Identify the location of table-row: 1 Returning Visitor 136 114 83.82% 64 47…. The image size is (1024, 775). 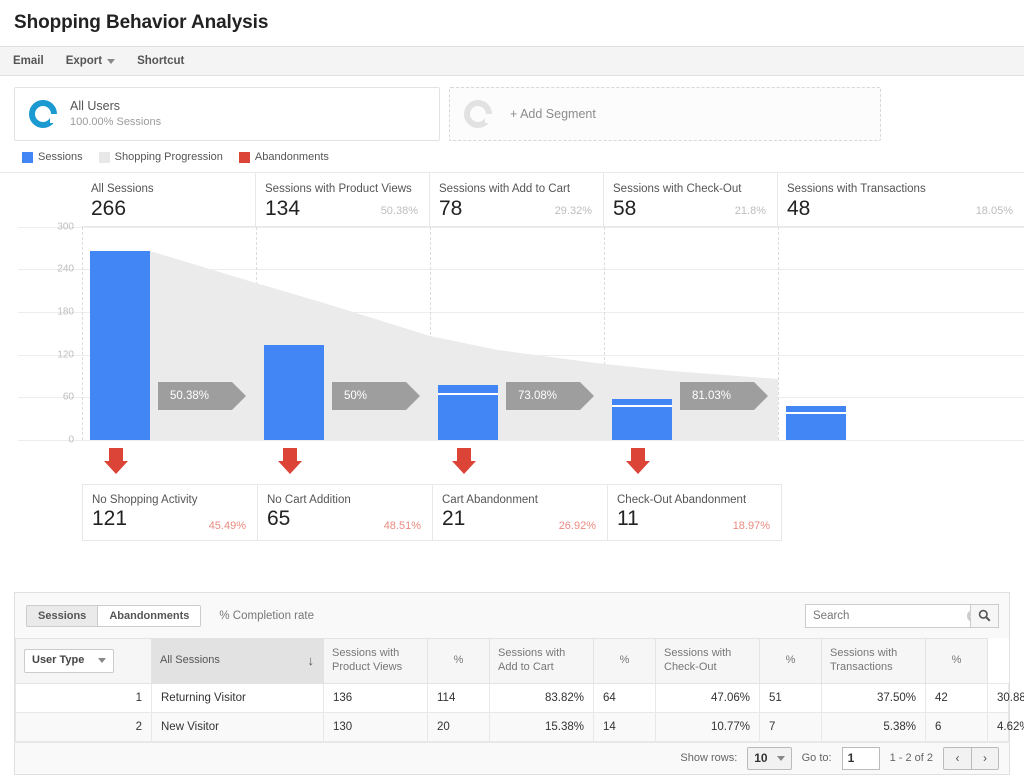
(519, 697).